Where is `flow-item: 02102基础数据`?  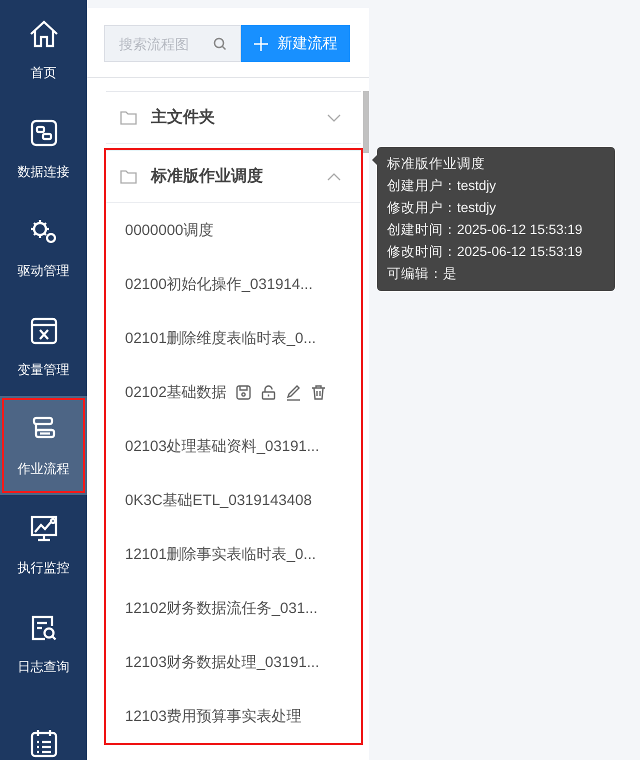 flow-item: 02102基础数据 is located at coordinates (233, 392).